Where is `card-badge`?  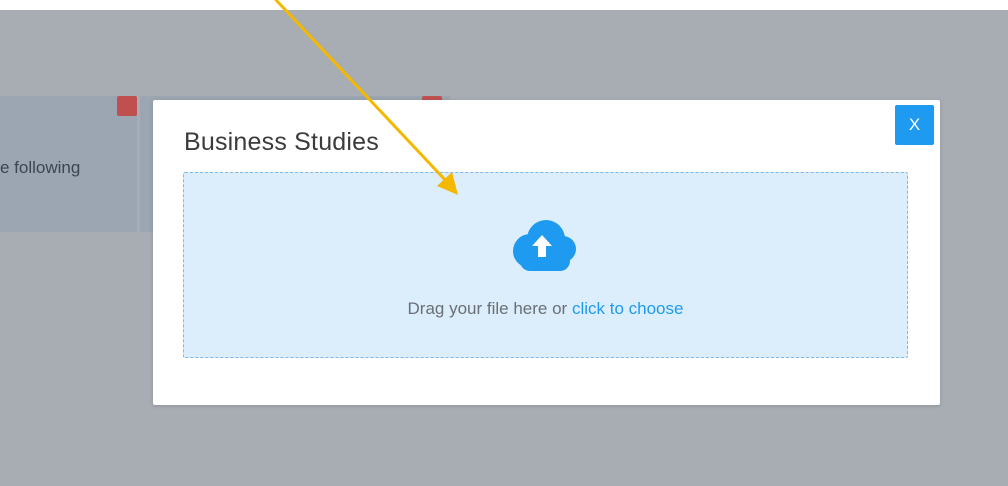
card-badge is located at coordinates (127, 106).